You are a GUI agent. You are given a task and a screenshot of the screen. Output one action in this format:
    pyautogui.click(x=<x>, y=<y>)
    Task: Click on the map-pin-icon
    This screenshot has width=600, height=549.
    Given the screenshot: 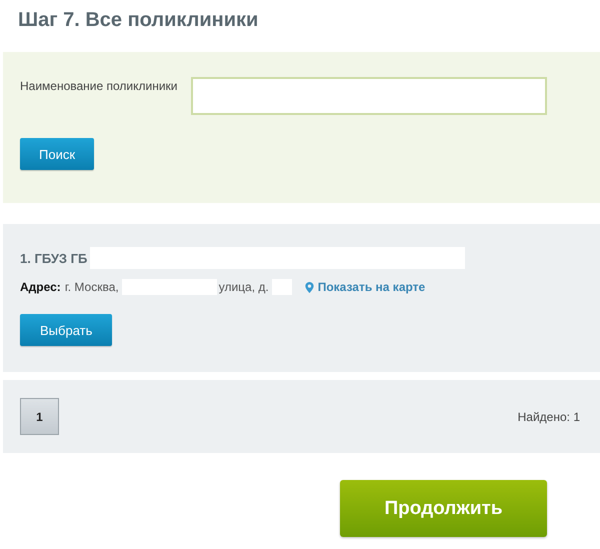 What is the action you would take?
    pyautogui.click(x=309, y=287)
    